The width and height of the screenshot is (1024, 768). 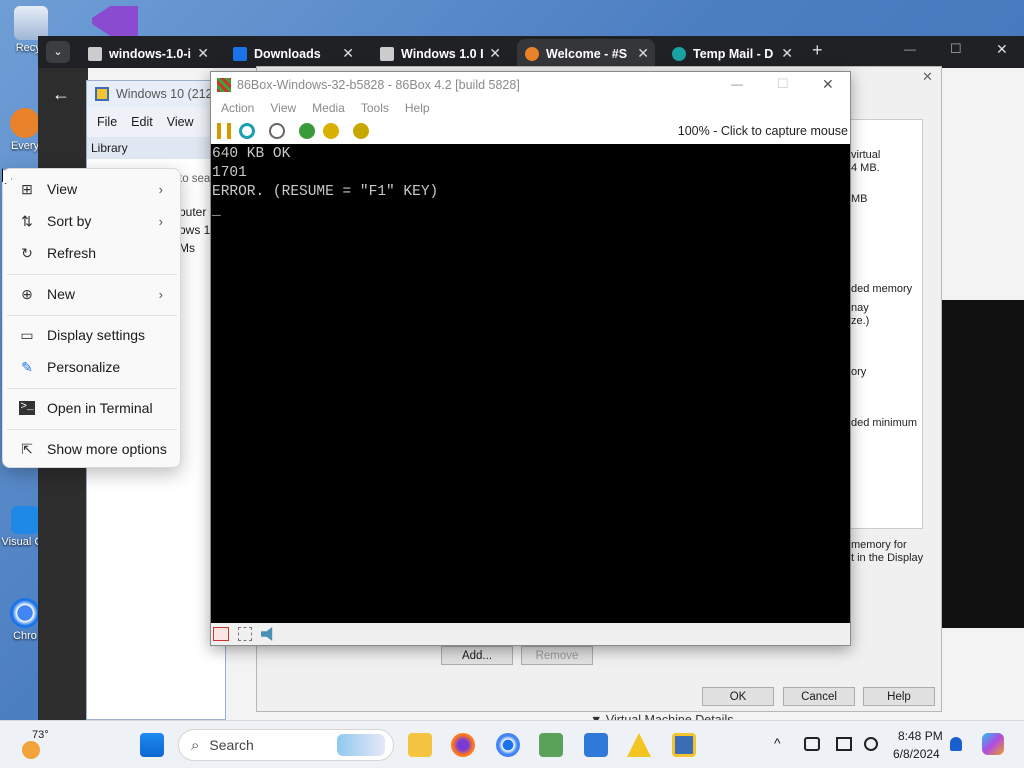 What do you see at coordinates (439, 53) in the screenshot?
I see `tab-windows-1-0-second: Windows 1.0 I ✕` at bounding box center [439, 53].